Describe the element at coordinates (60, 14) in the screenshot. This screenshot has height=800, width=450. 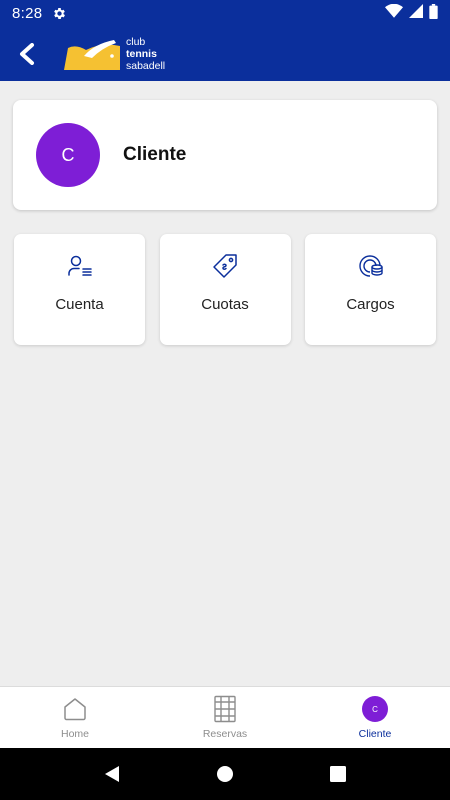
I see `settings-gear-icon` at that location.